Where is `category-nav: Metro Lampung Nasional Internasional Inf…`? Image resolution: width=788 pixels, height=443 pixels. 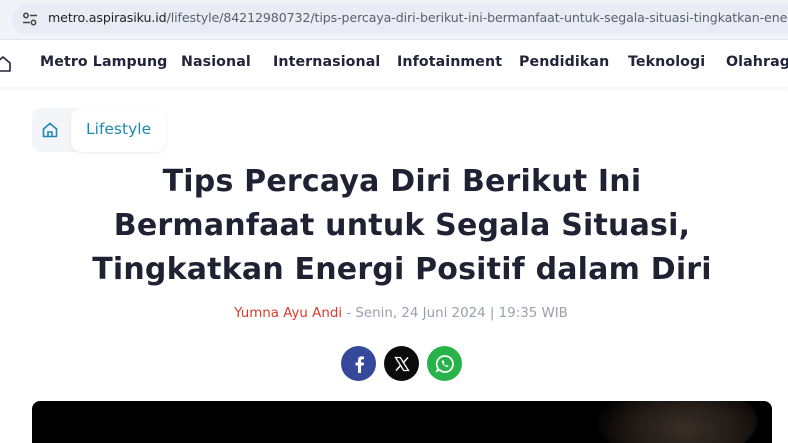
category-nav: Metro Lampung Nasional Internasional Inf… is located at coordinates (394, 64).